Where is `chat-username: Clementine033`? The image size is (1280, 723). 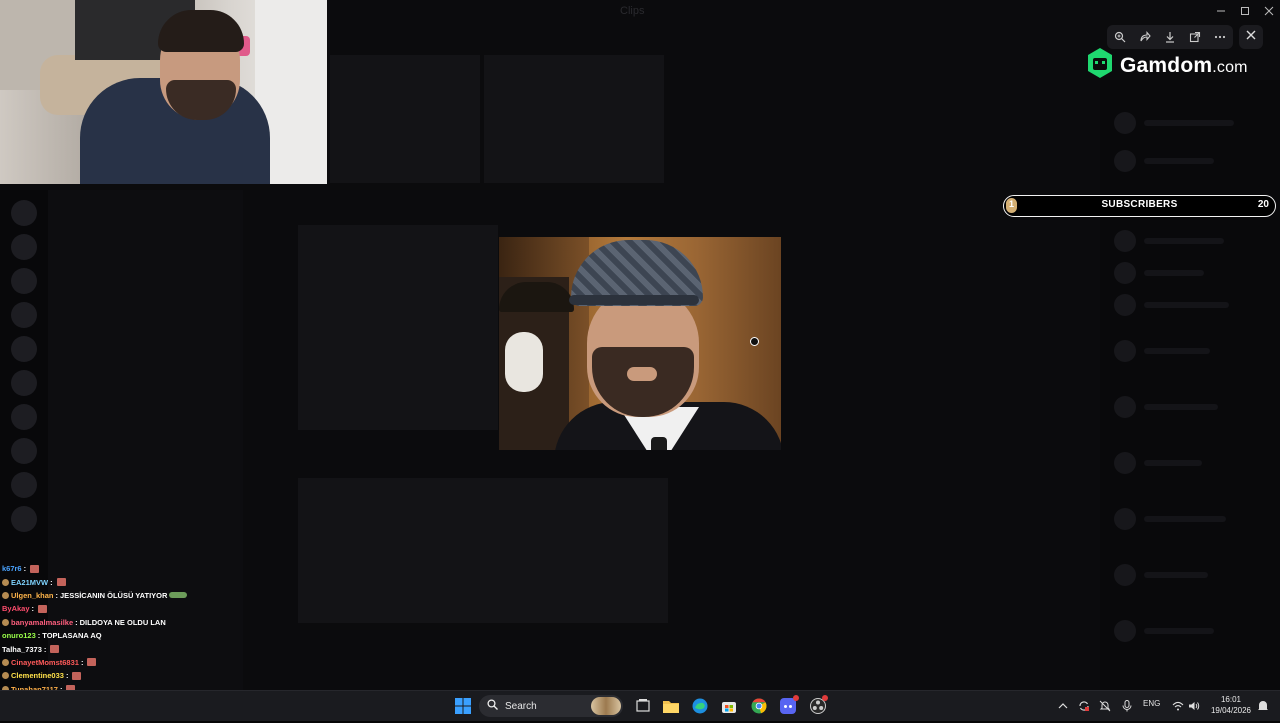
chat-username: Clementine033 is located at coordinates (37, 675).